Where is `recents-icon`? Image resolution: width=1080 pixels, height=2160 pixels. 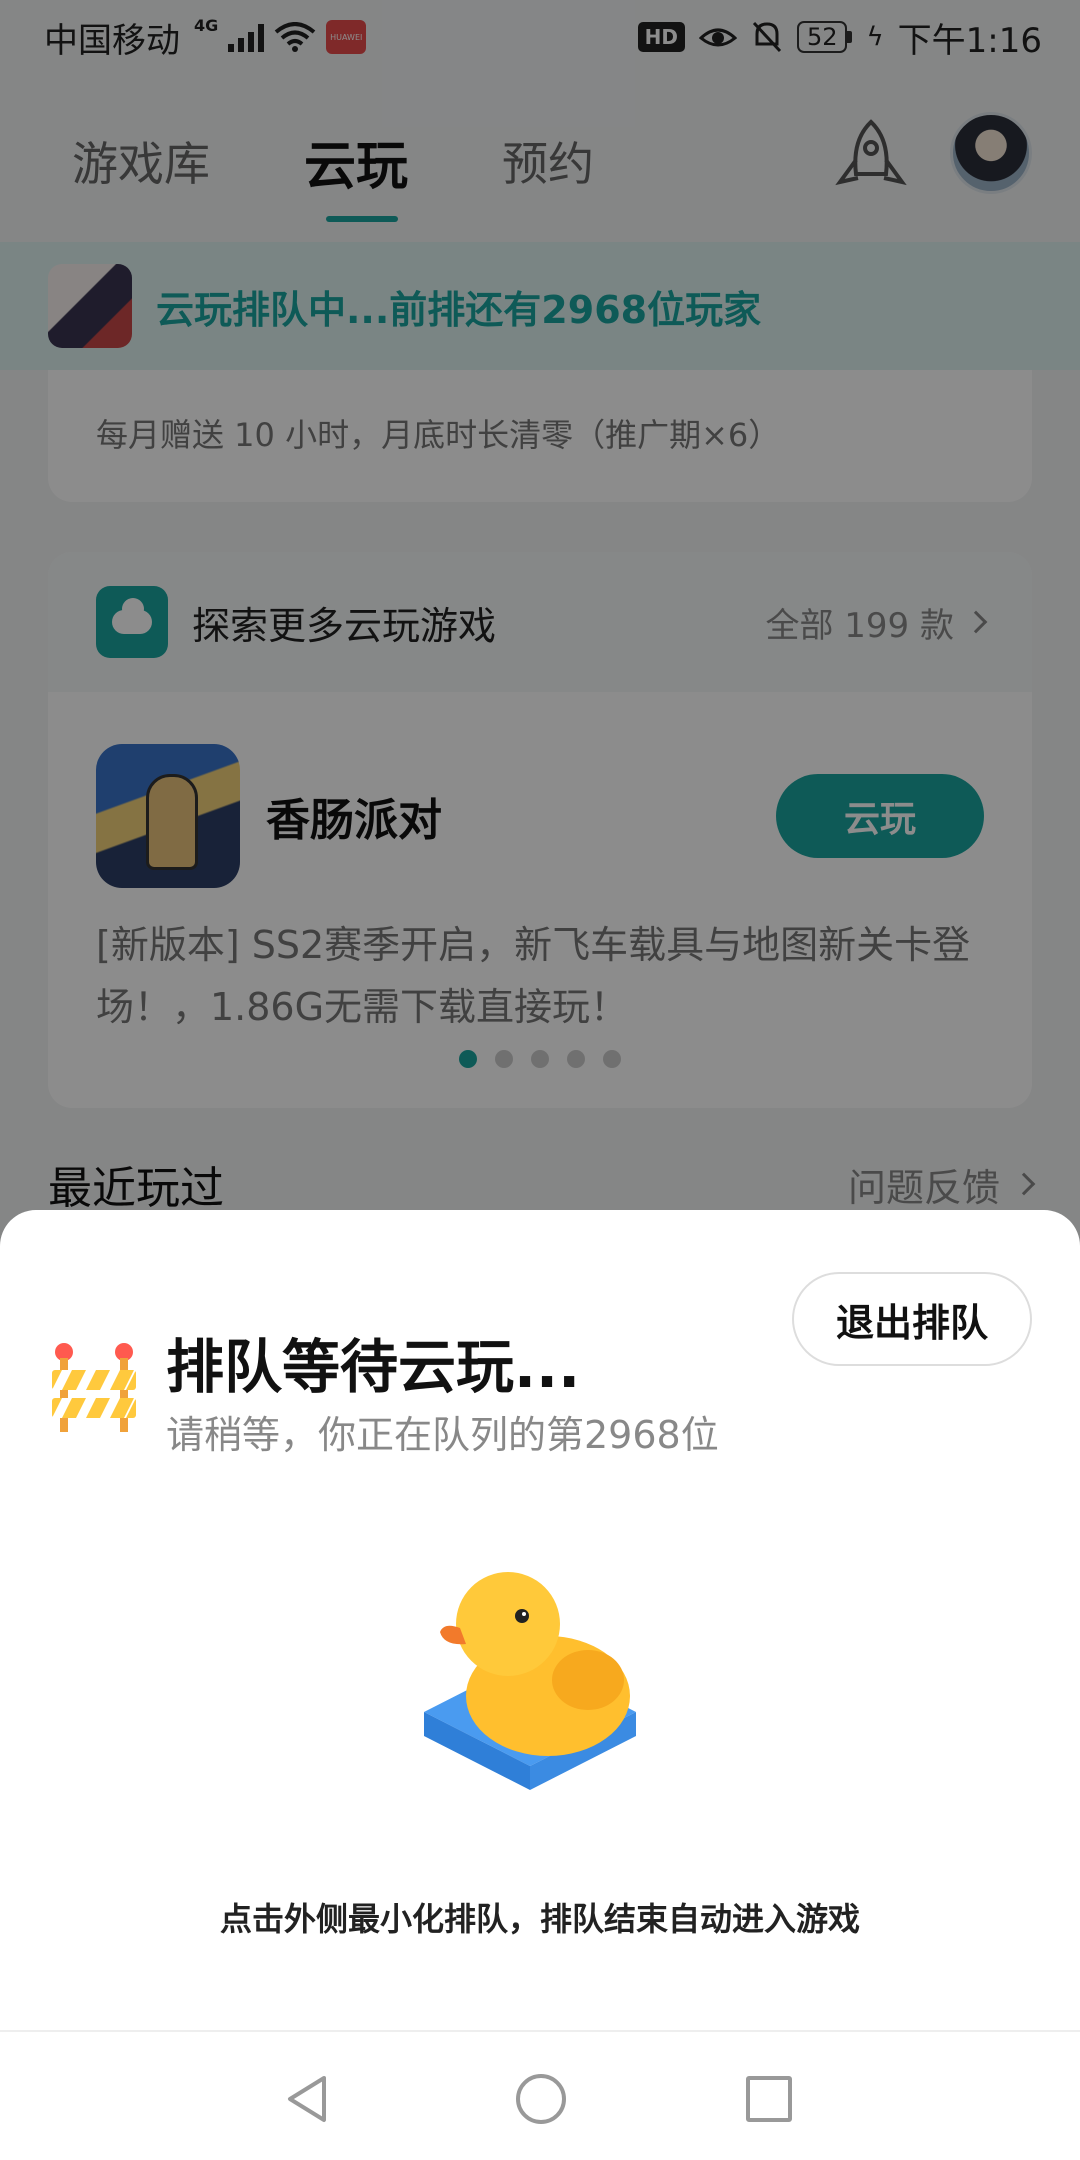 recents-icon is located at coordinates (769, 2099).